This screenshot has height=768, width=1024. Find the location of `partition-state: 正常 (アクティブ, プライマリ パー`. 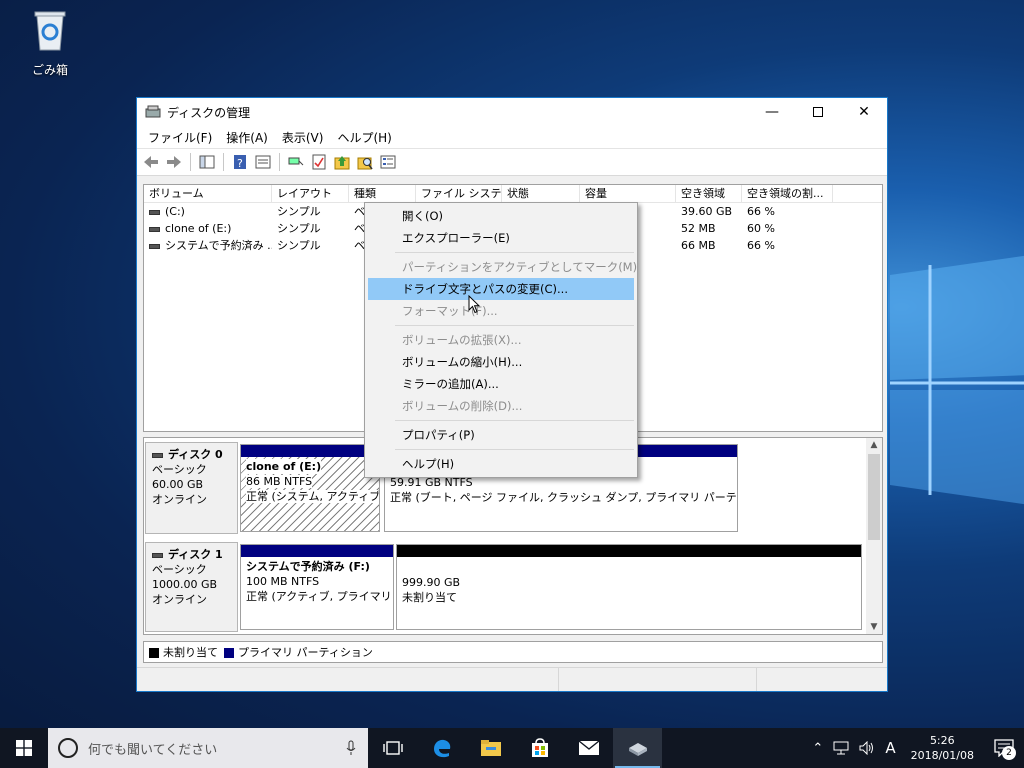

partition-state: 正常 (アクティブ, プライマリ パー is located at coordinates (319, 596).